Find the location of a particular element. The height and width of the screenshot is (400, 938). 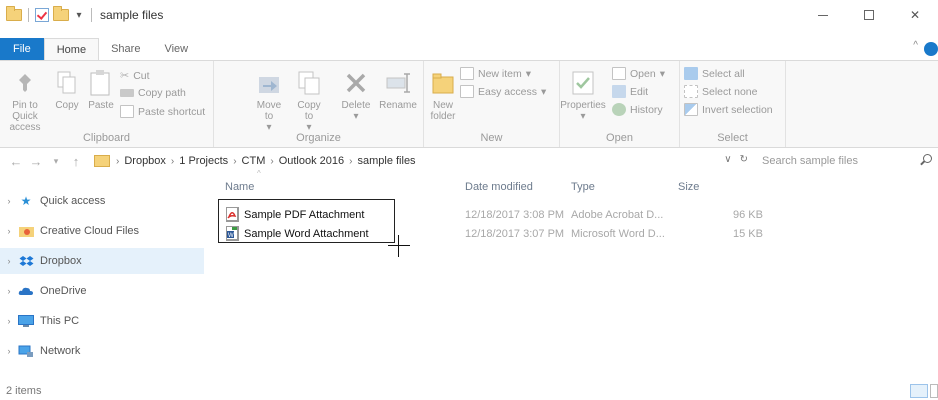

pin-icon is located at coordinates (25, 83).